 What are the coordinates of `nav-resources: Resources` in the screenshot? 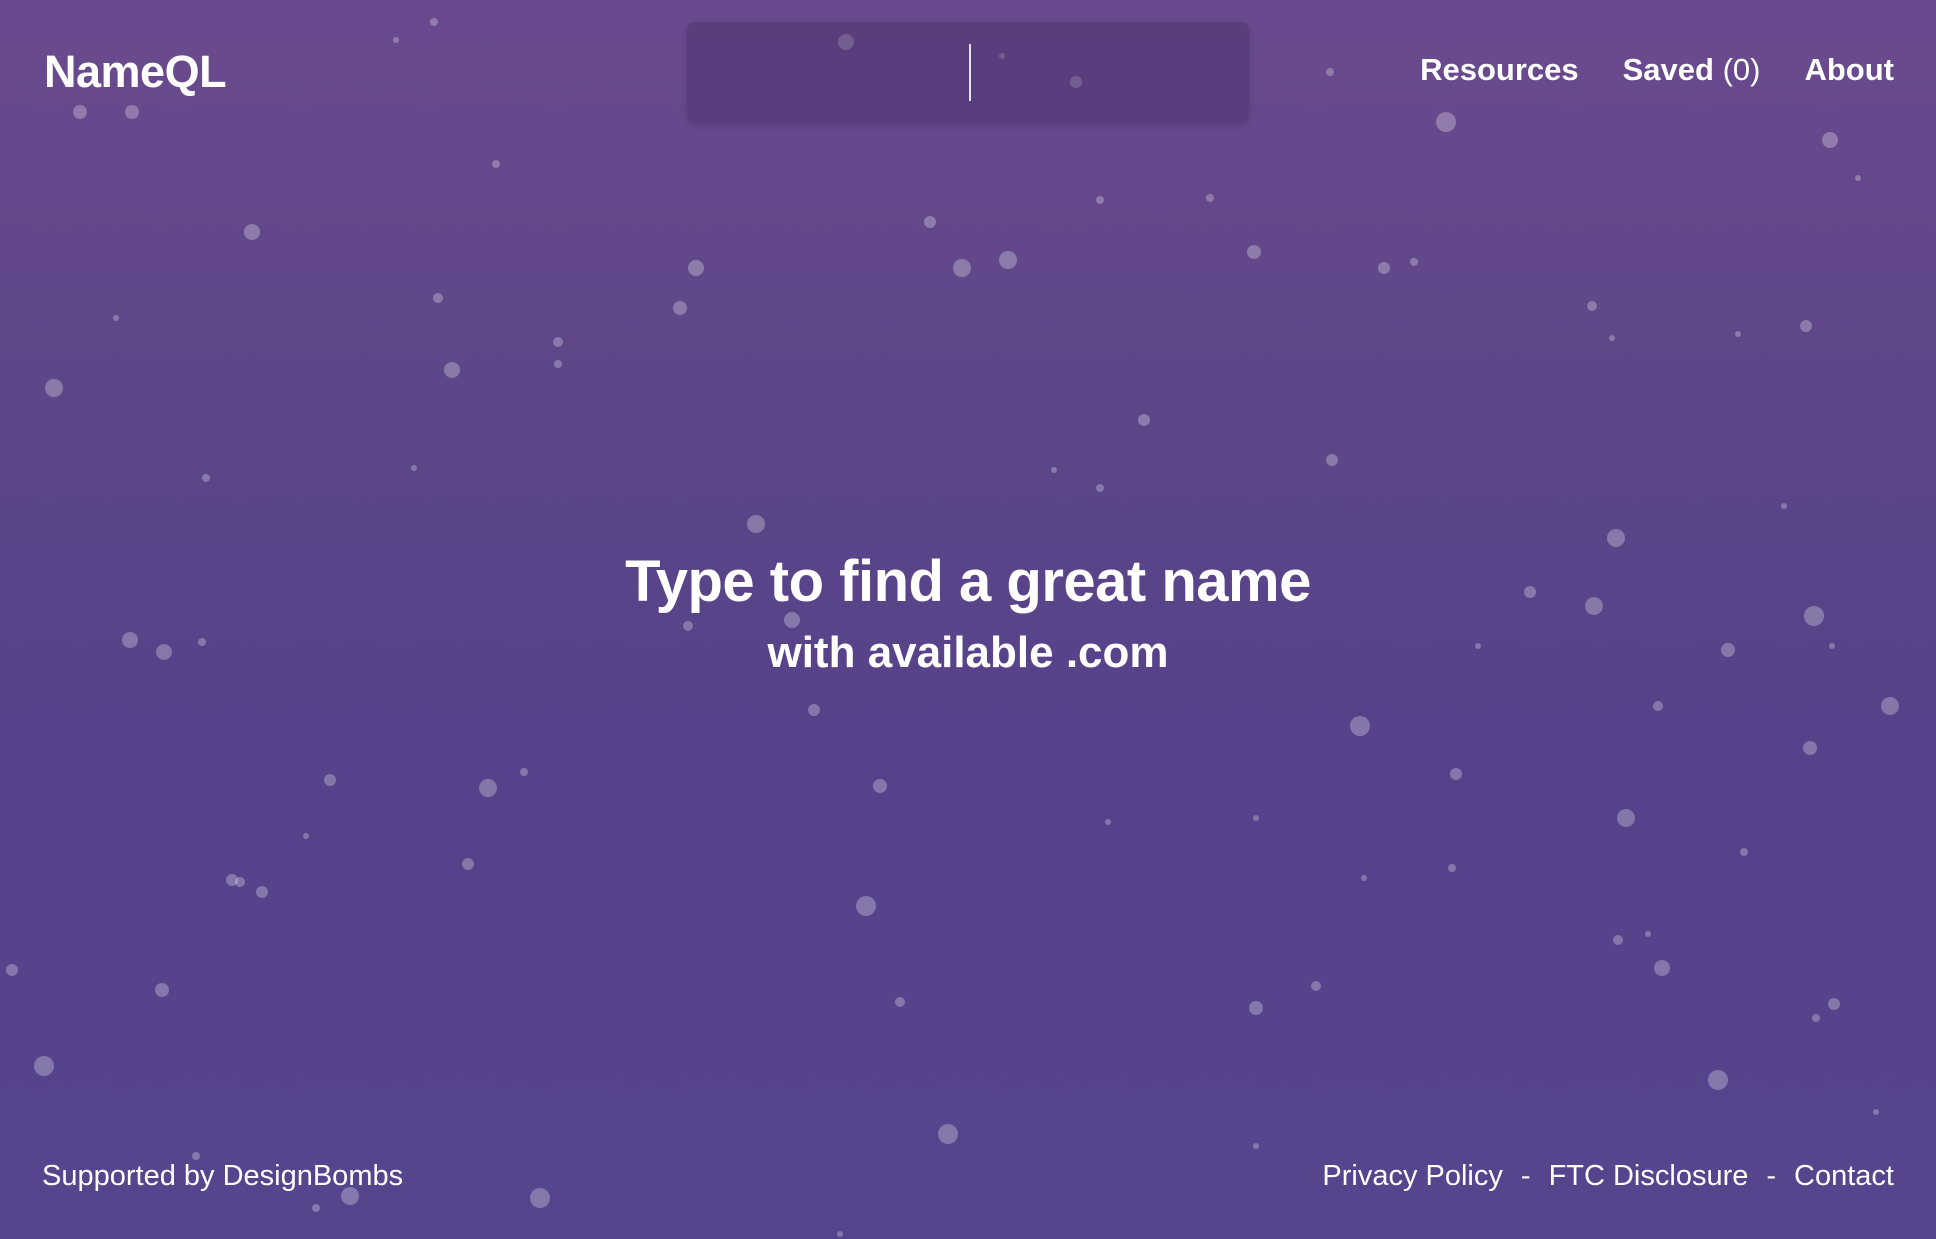 It's located at (1499, 70).